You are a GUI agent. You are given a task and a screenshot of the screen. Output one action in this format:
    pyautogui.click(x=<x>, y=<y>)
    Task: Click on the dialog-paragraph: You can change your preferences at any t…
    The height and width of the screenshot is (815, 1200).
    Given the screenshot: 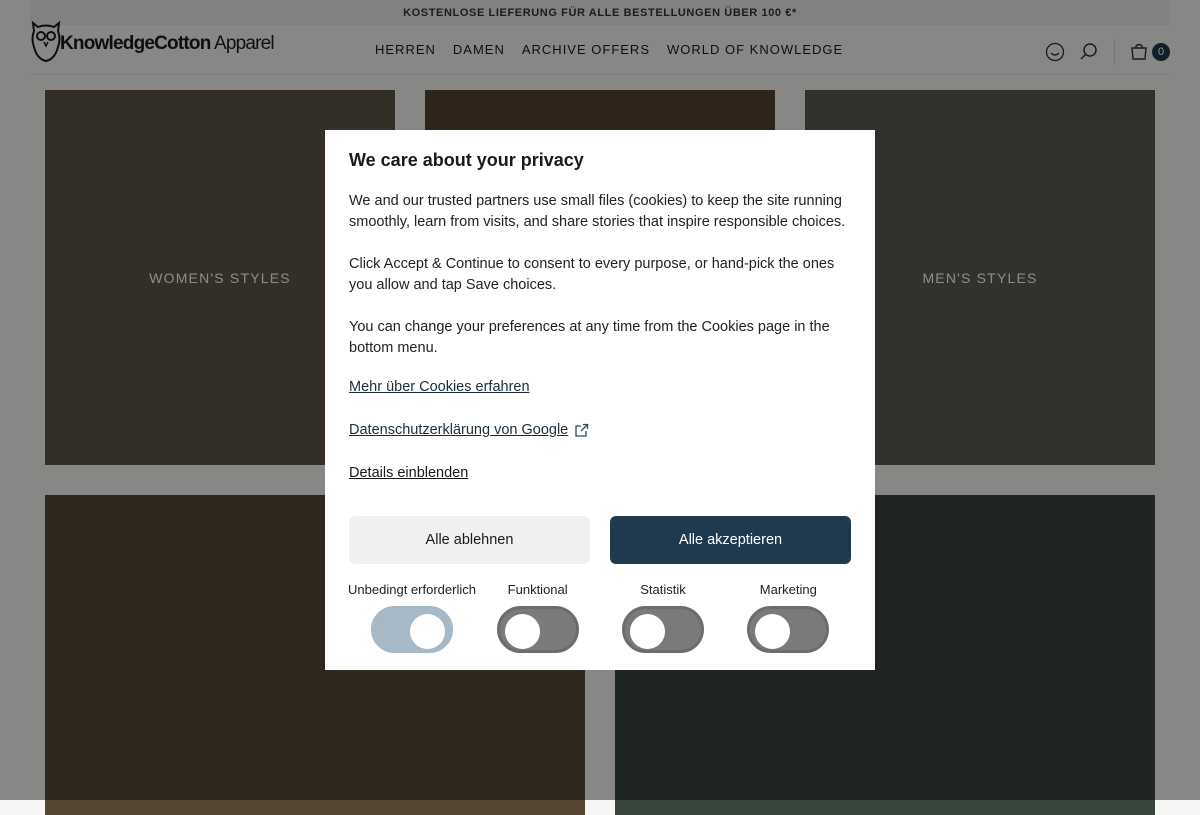 What is the action you would take?
    pyautogui.click(x=589, y=337)
    